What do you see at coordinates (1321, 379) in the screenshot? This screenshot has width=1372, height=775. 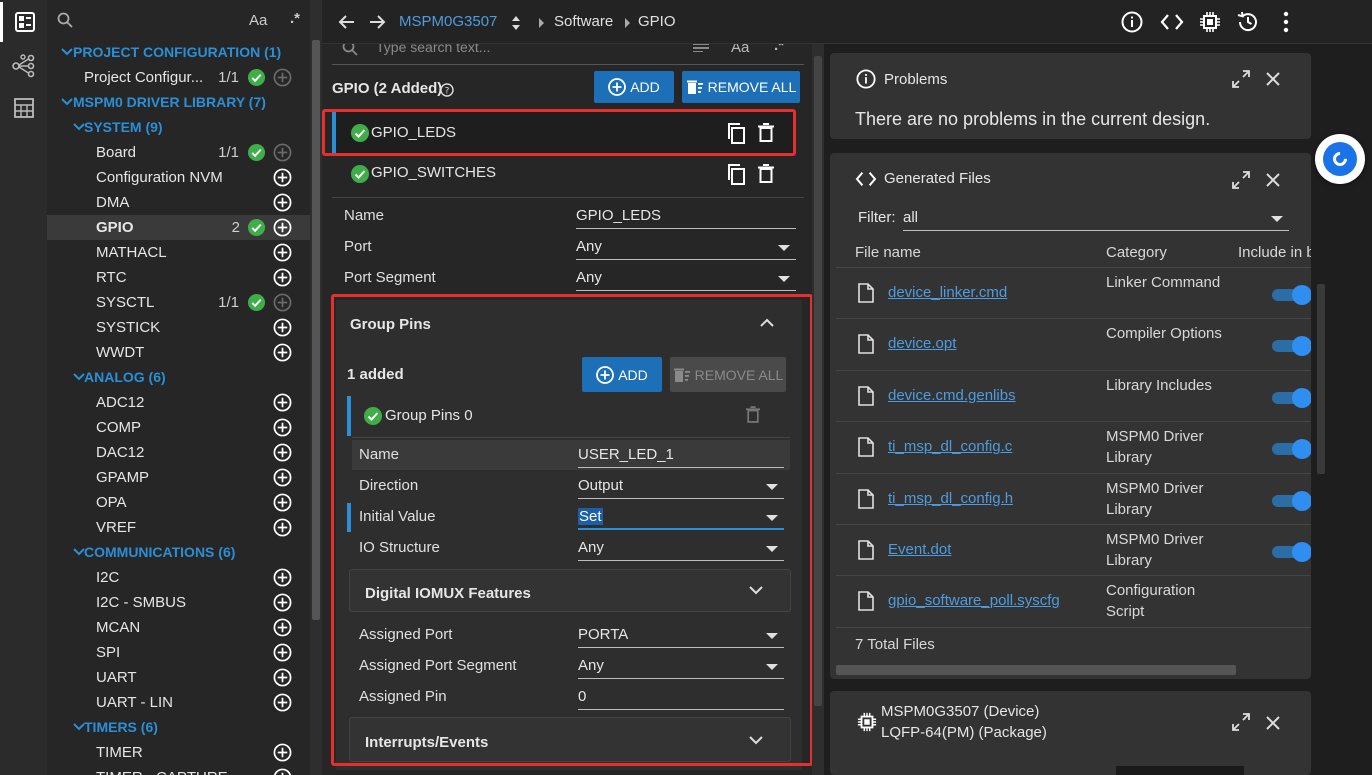 I see `right-scrollbar-thumb` at bounding box center [1321, 379].